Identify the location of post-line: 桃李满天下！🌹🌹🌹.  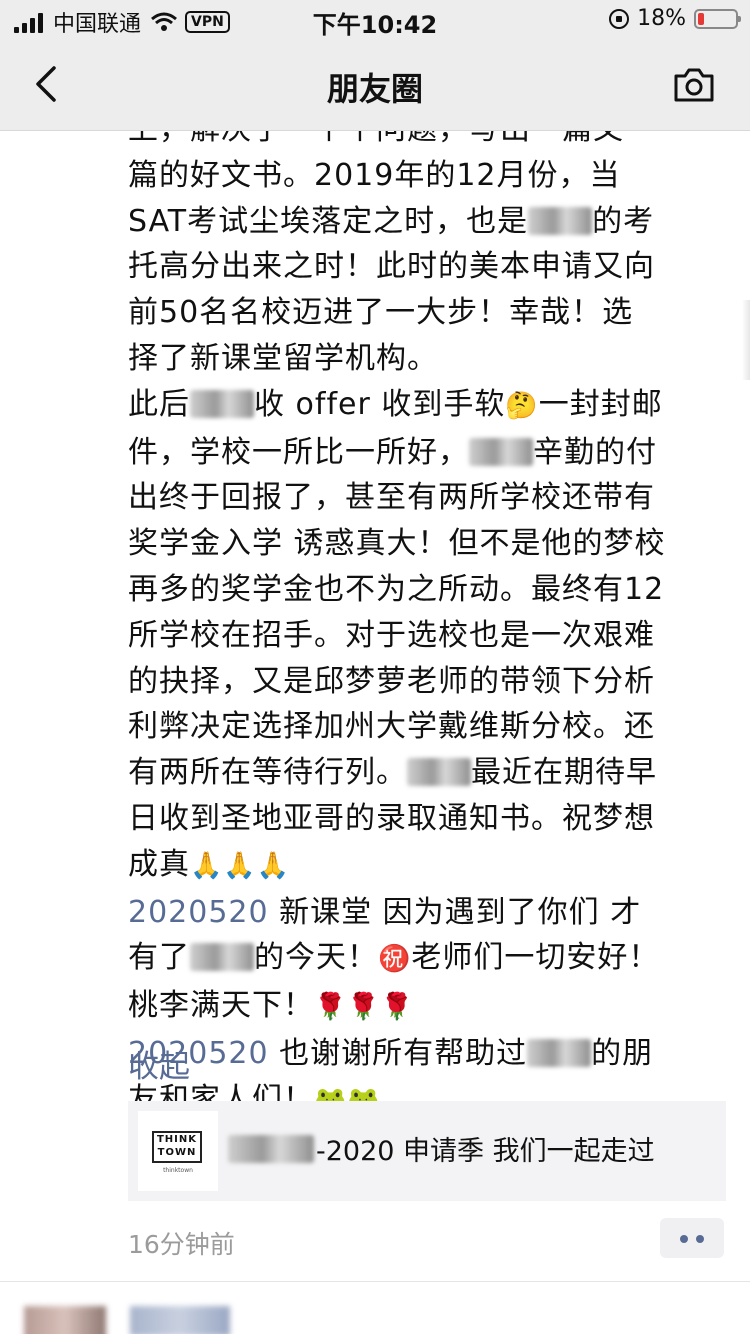
(428, 1007).